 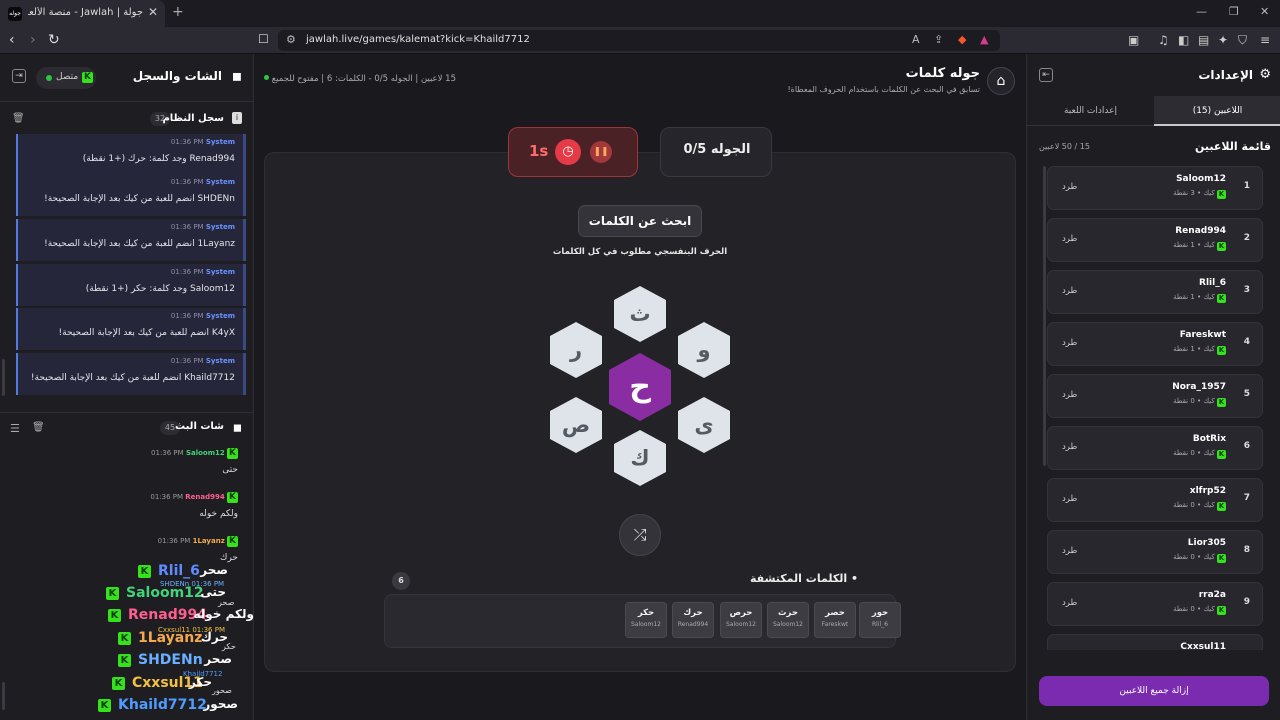 What do you see at coordinates (984, 39) in the screenshot?
I see `rewards-icon: ▲` at bounding box center [984, 39].